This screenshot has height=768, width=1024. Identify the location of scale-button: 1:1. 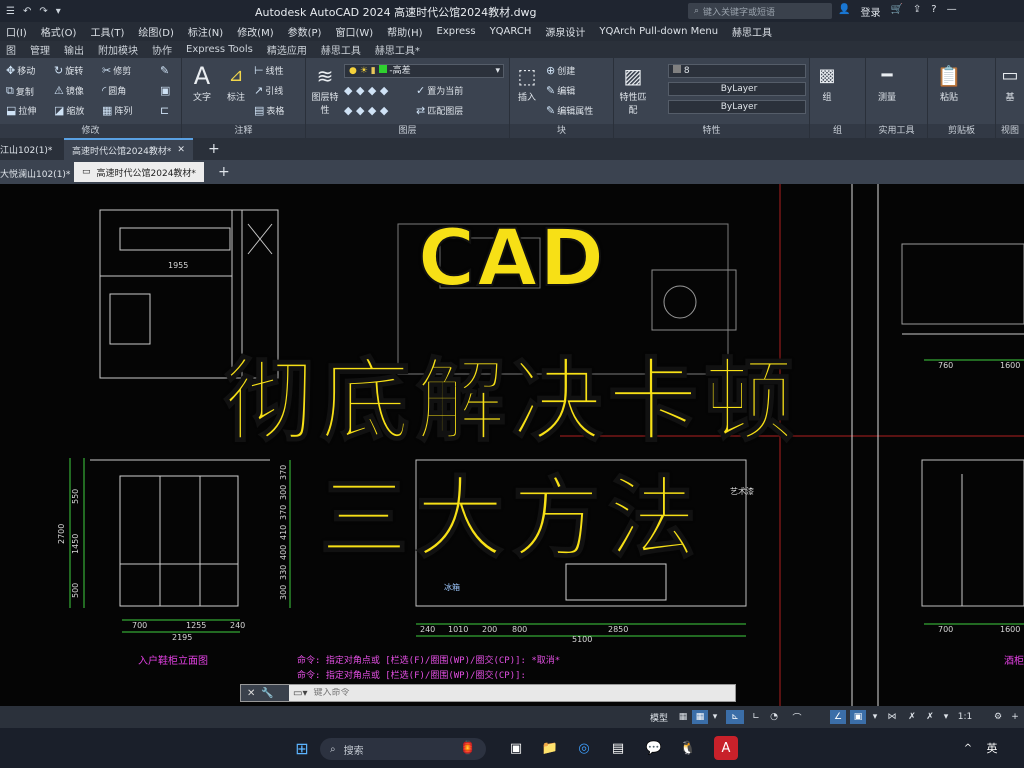
(965, 717).